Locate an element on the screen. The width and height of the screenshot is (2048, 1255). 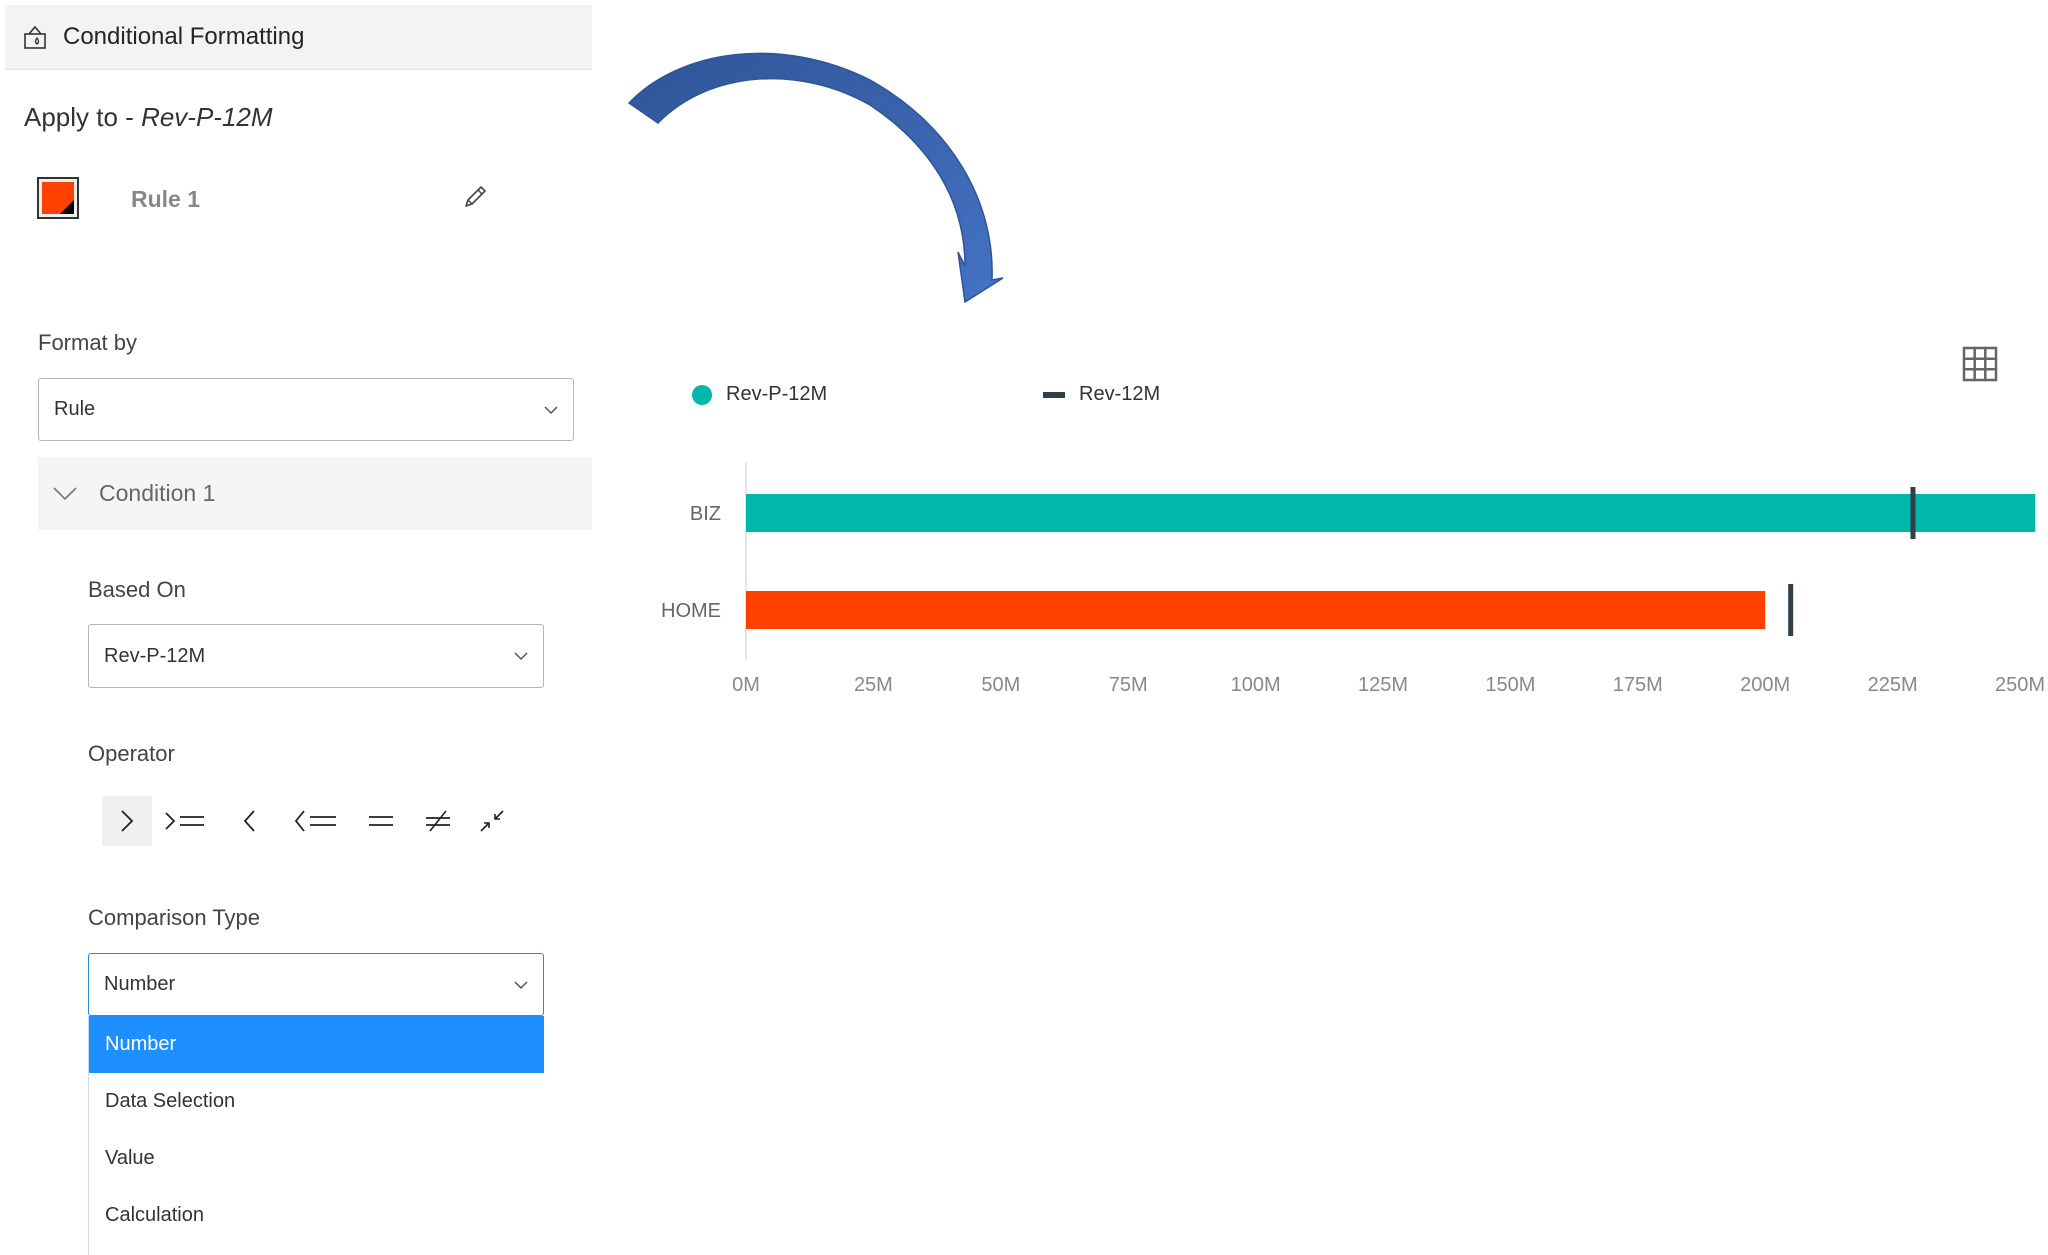
equal-icon is located at coordinates (381, 821).